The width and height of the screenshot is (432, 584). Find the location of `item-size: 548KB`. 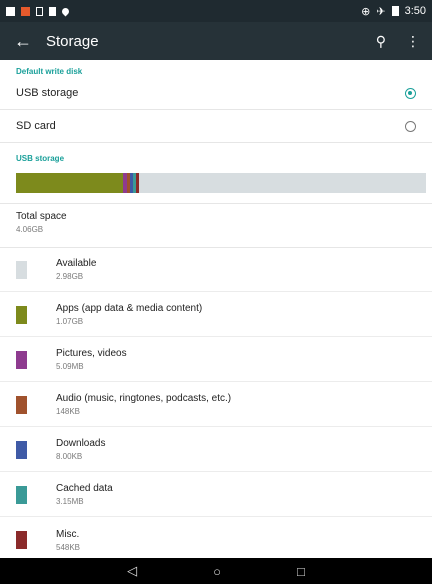

item-size: 548KB is located at coordinates (68, 547).